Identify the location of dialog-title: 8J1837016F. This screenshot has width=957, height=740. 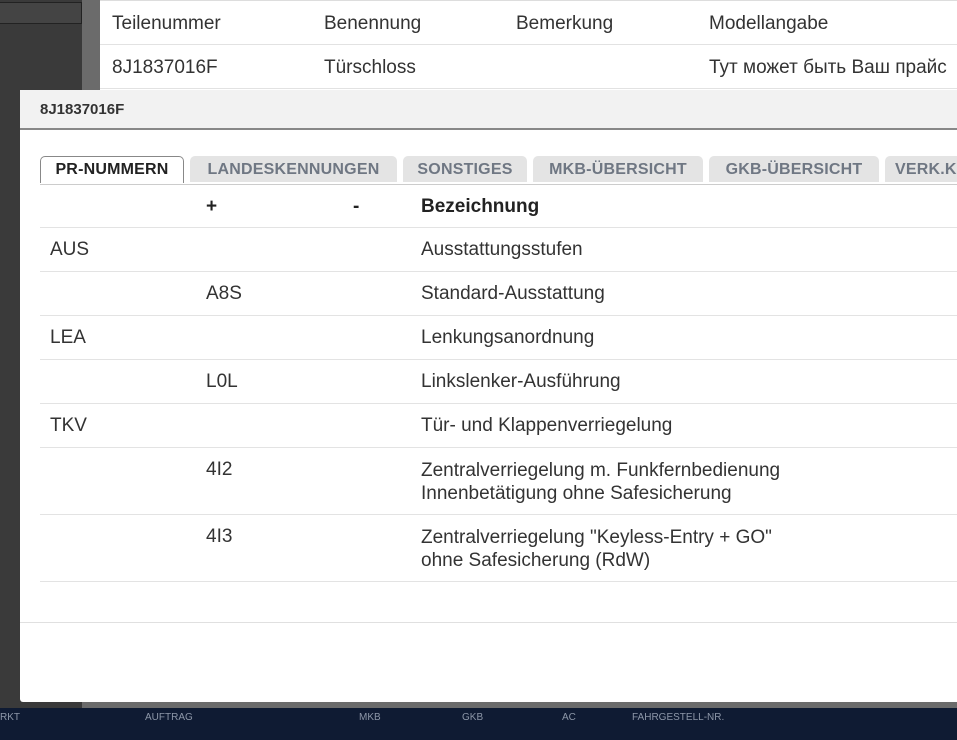
(82, 109).